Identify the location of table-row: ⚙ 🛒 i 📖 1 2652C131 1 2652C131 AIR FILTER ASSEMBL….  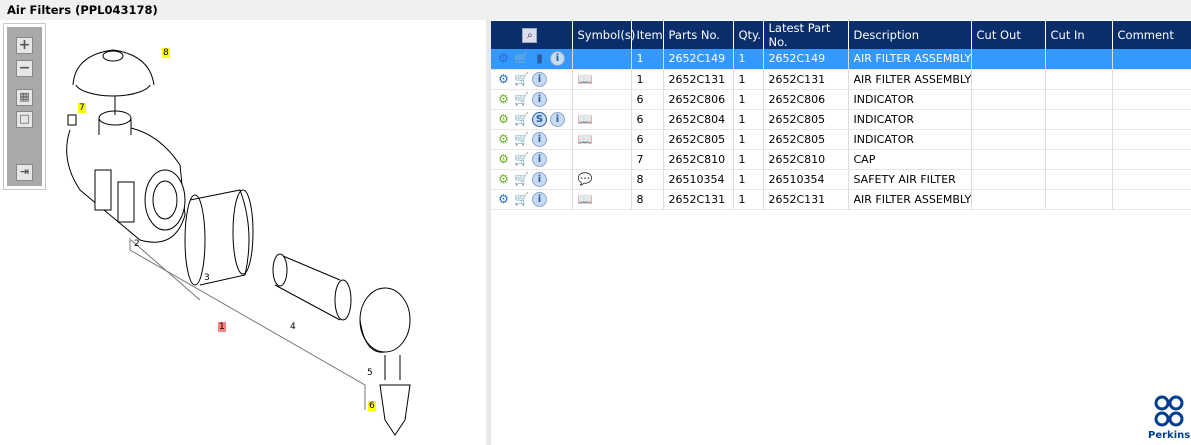
(841, 79).